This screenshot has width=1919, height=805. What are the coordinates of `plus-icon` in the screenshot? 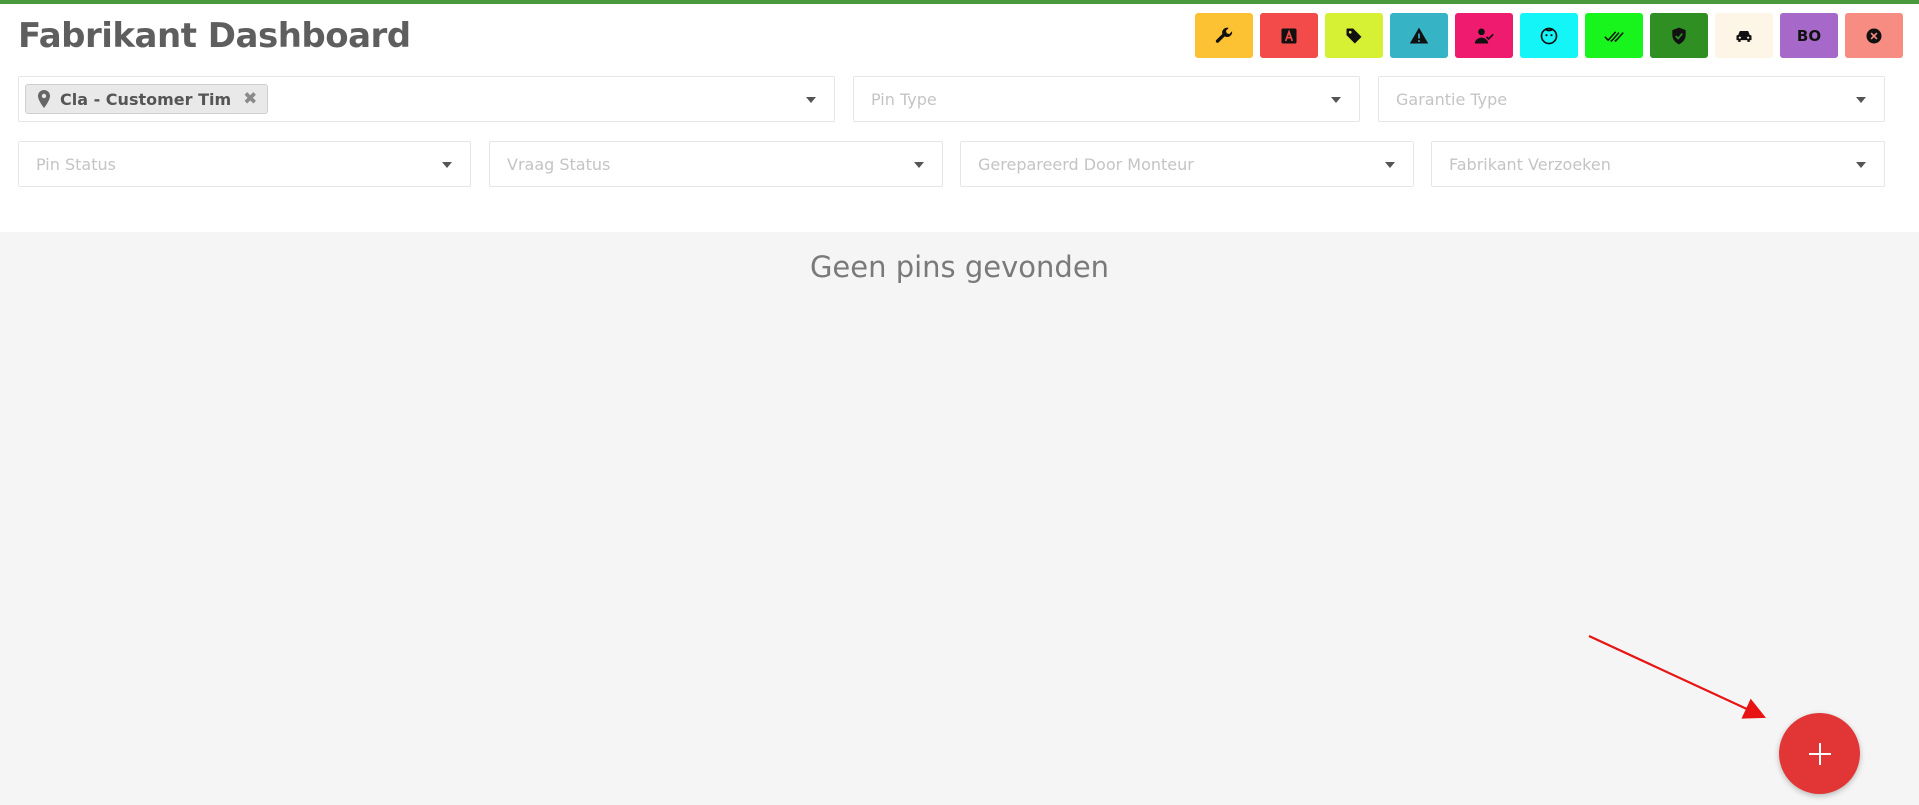 It's located at (1819, 753).